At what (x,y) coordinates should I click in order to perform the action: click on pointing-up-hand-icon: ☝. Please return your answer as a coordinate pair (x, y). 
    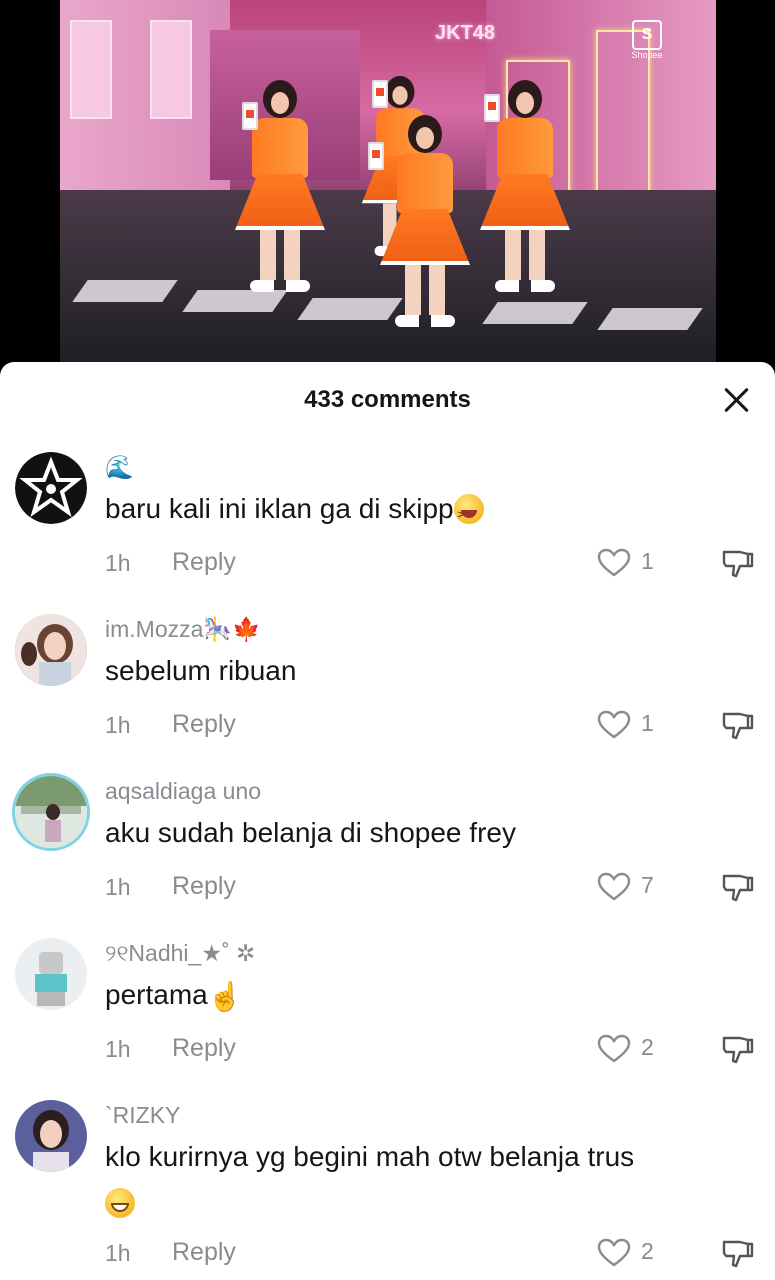
    Looking at the image, I should click on (225, 996).